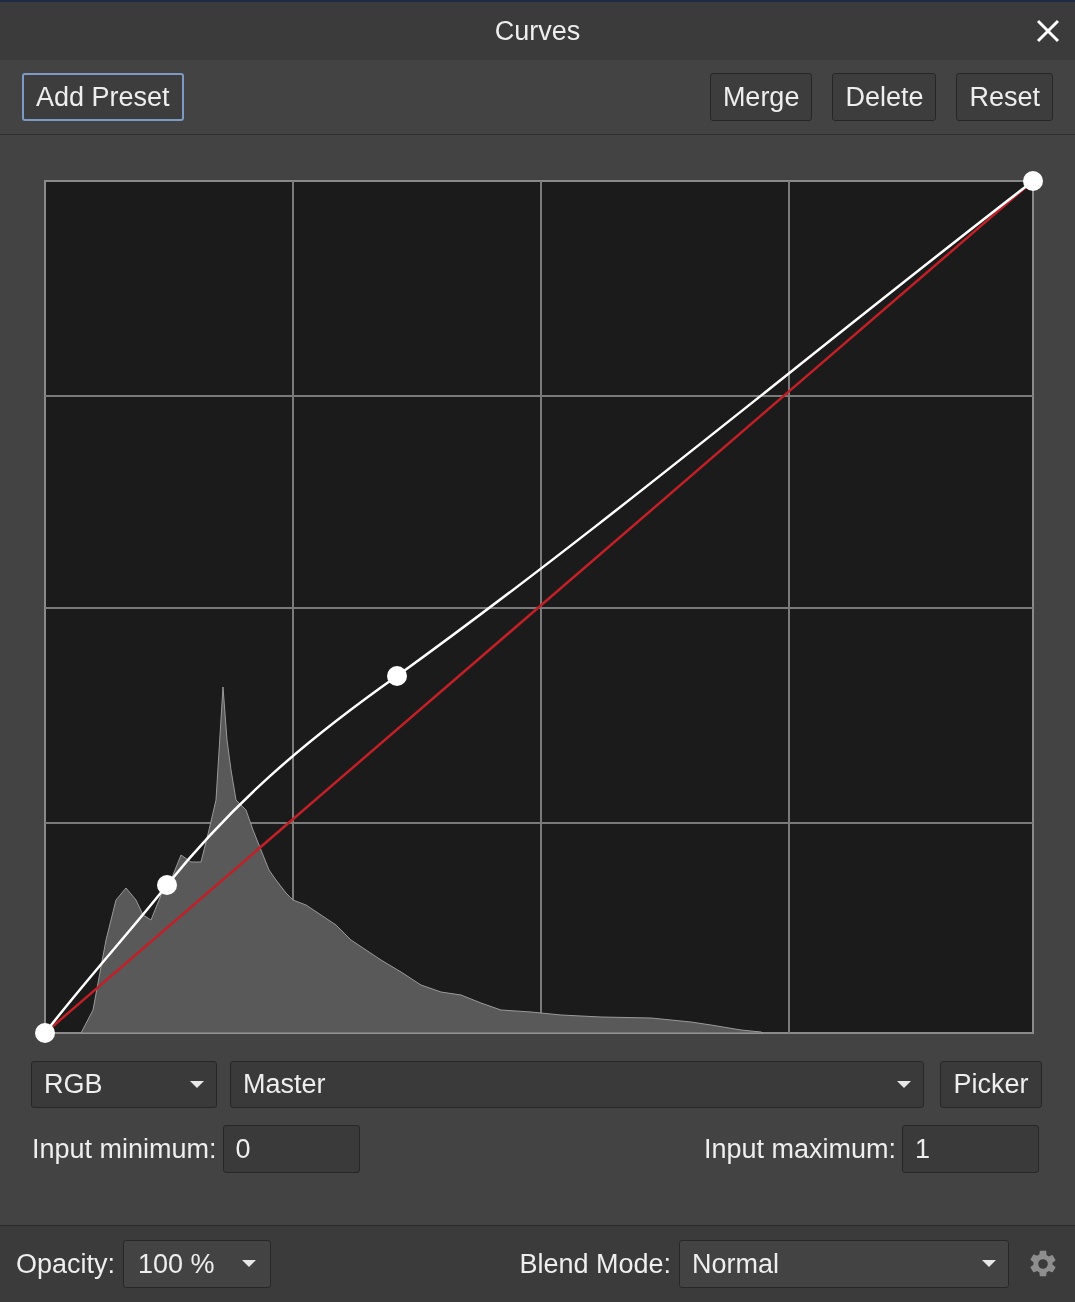 The width and height of the screenshot is (1075, 1302). I want to click on blend-mode-dropdown: Normal, so click(844, 1264).